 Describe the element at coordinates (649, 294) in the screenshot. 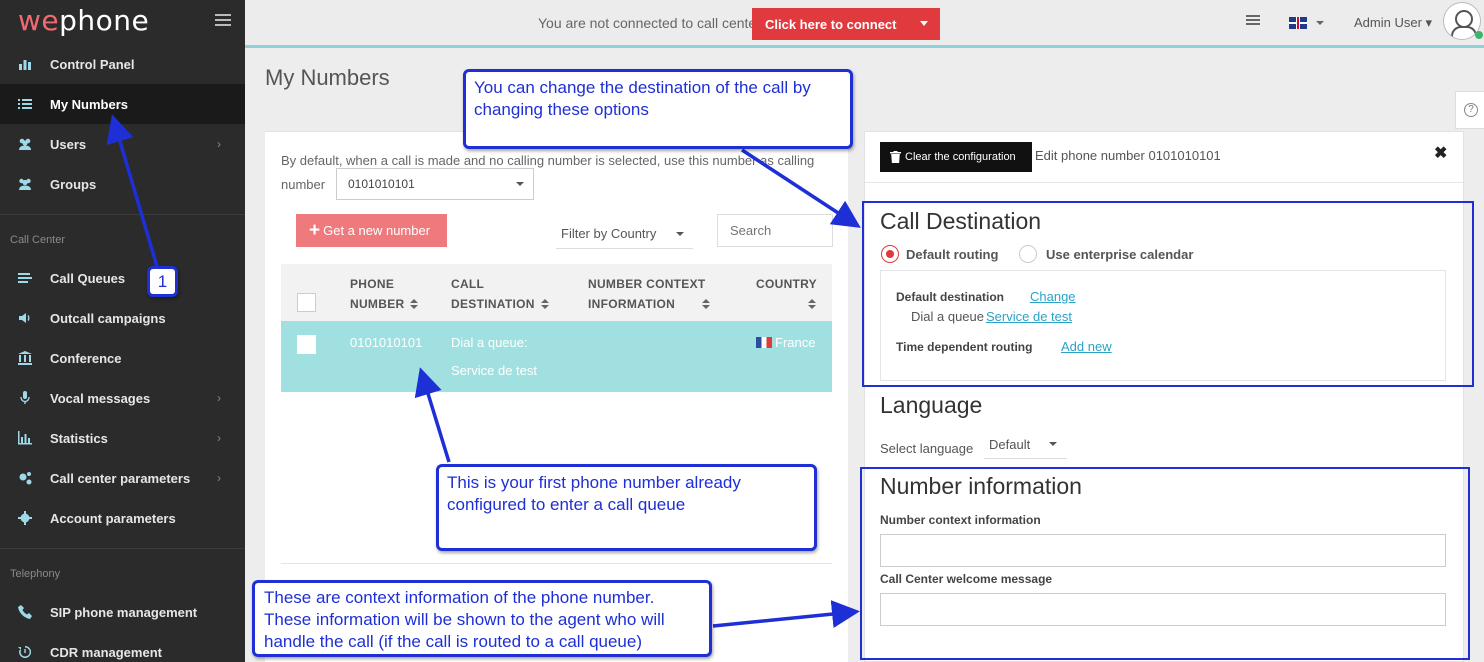

I see `column-header-context-info: NUMBER CONTEXT INFORMATION` at that location.